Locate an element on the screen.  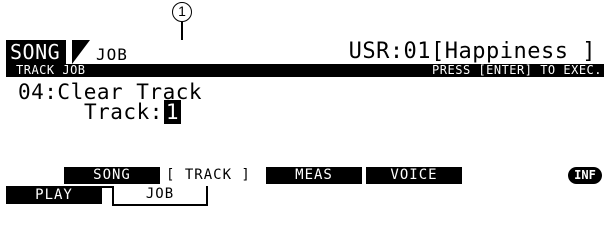
function-tabs: SONG [ TRACK ] MEAS VOICE INF is located at coordinates (305, 175).